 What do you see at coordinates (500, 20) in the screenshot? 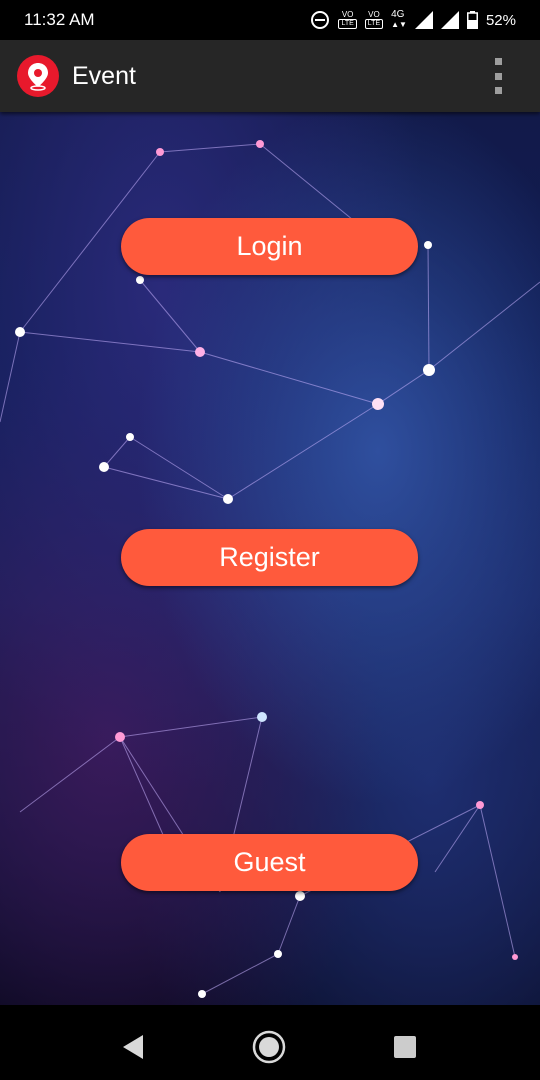
I see `battery-percent: 52%` at bounding box center [500, 20].